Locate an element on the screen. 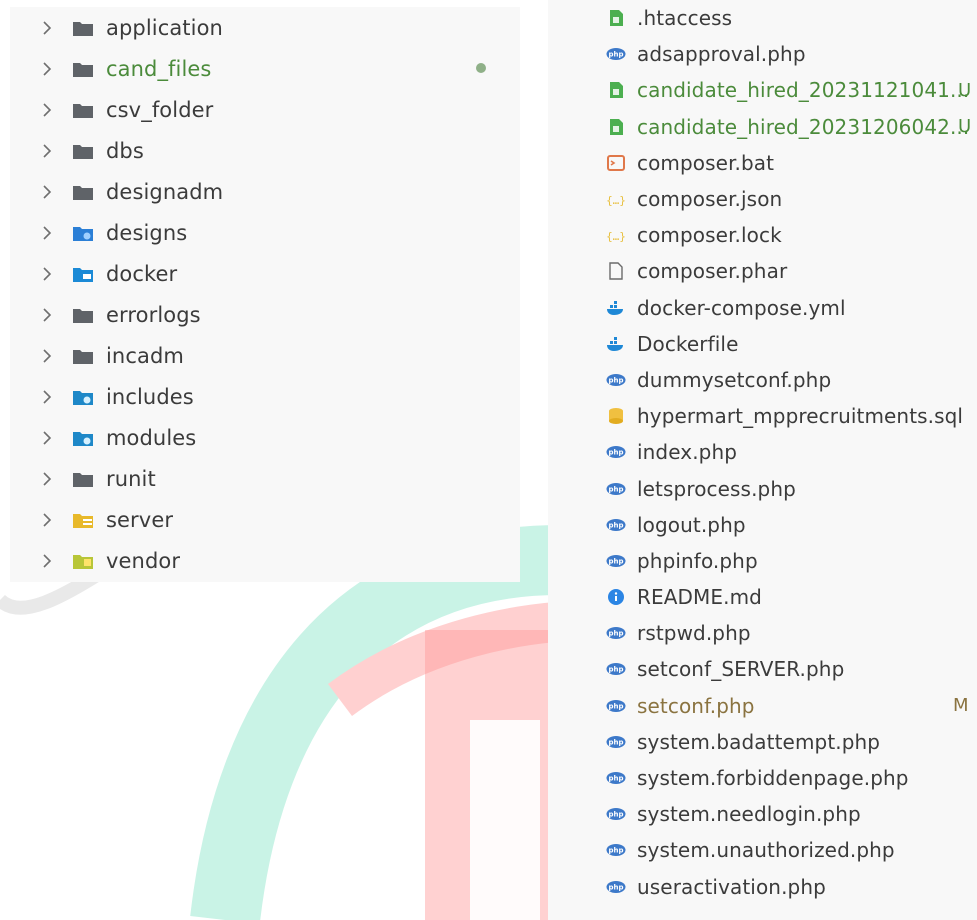 Image resolution: width=977 pixels, height=920 pixels. folder-row-modules: modules is located at coordinates (265, 437).